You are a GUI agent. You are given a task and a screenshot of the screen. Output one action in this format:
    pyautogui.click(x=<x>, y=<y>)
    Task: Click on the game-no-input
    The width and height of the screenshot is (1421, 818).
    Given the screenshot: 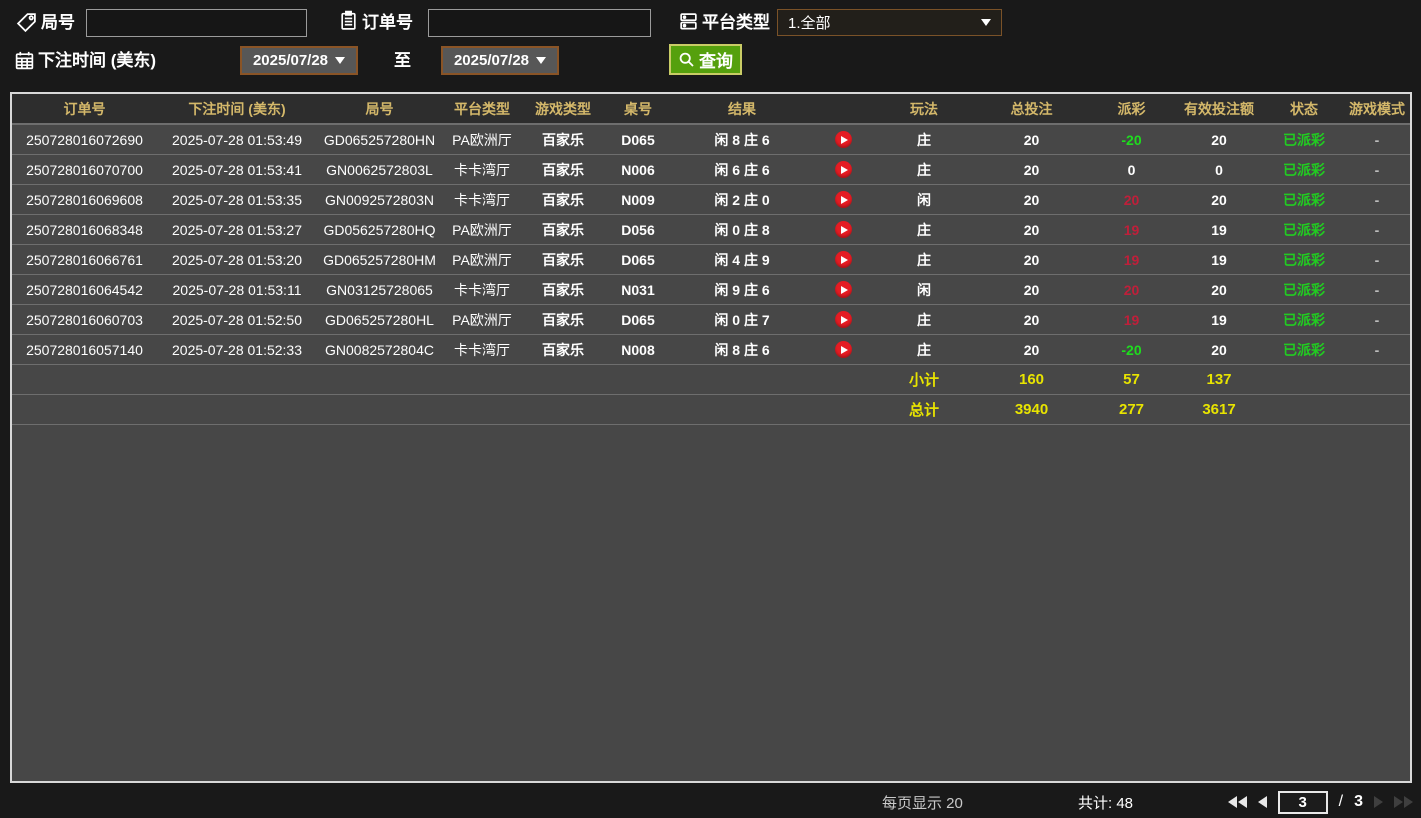 What is the action you would take?
    pyautogui.click(x=196, y=23)
    